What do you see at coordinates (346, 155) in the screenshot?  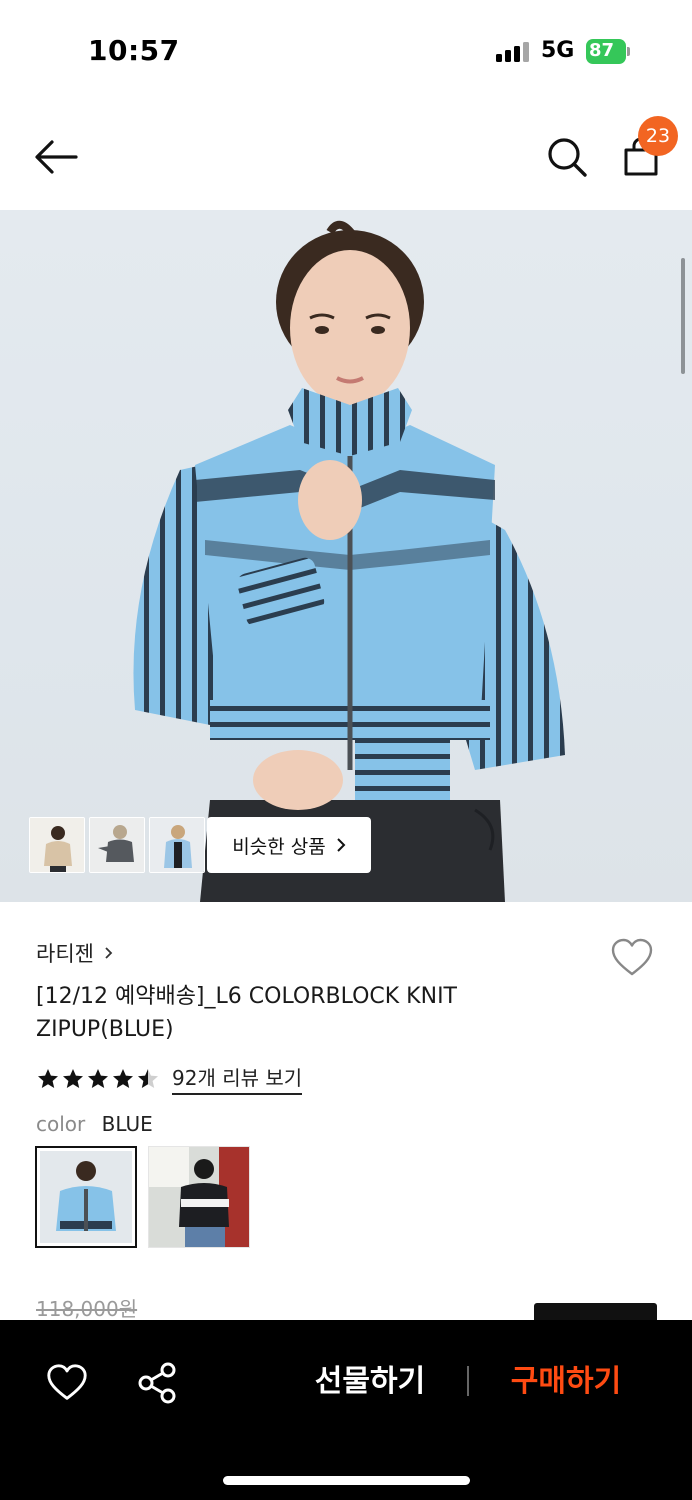 I see `app-header` at bounding box center [346, 155].